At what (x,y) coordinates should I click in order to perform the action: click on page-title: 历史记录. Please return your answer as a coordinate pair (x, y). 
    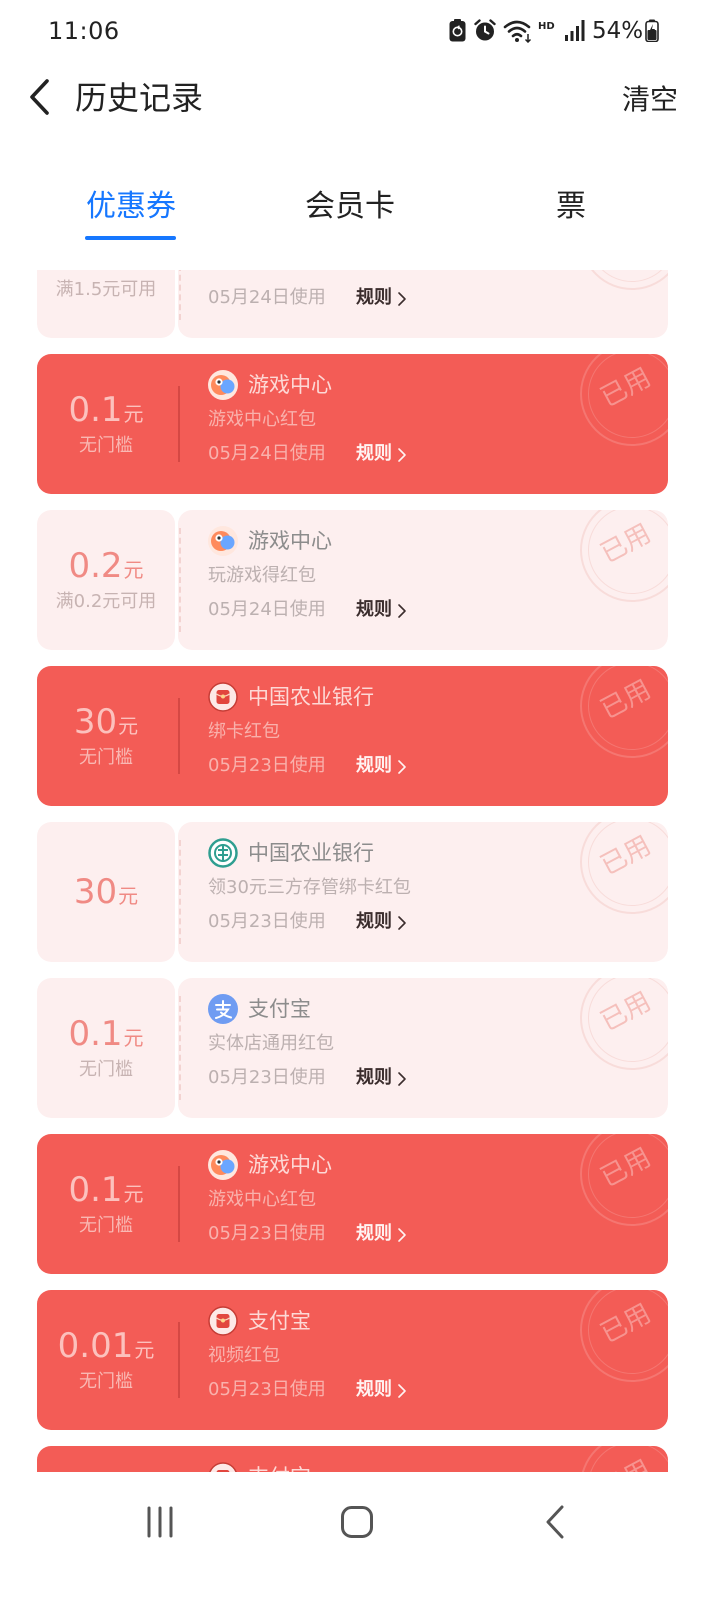
    Looking at the image, I should click on (139, 98).